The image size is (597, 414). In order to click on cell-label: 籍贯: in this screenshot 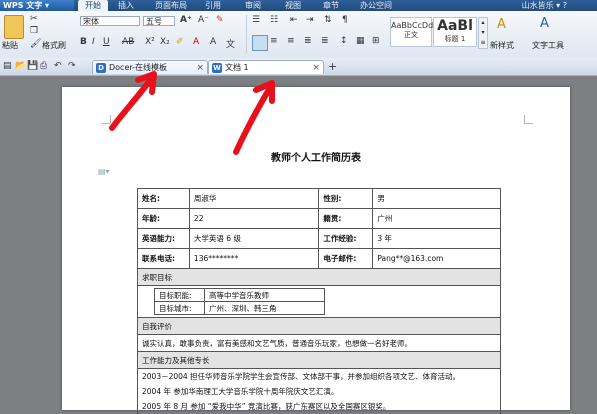, I will do `click(346, 218)`.